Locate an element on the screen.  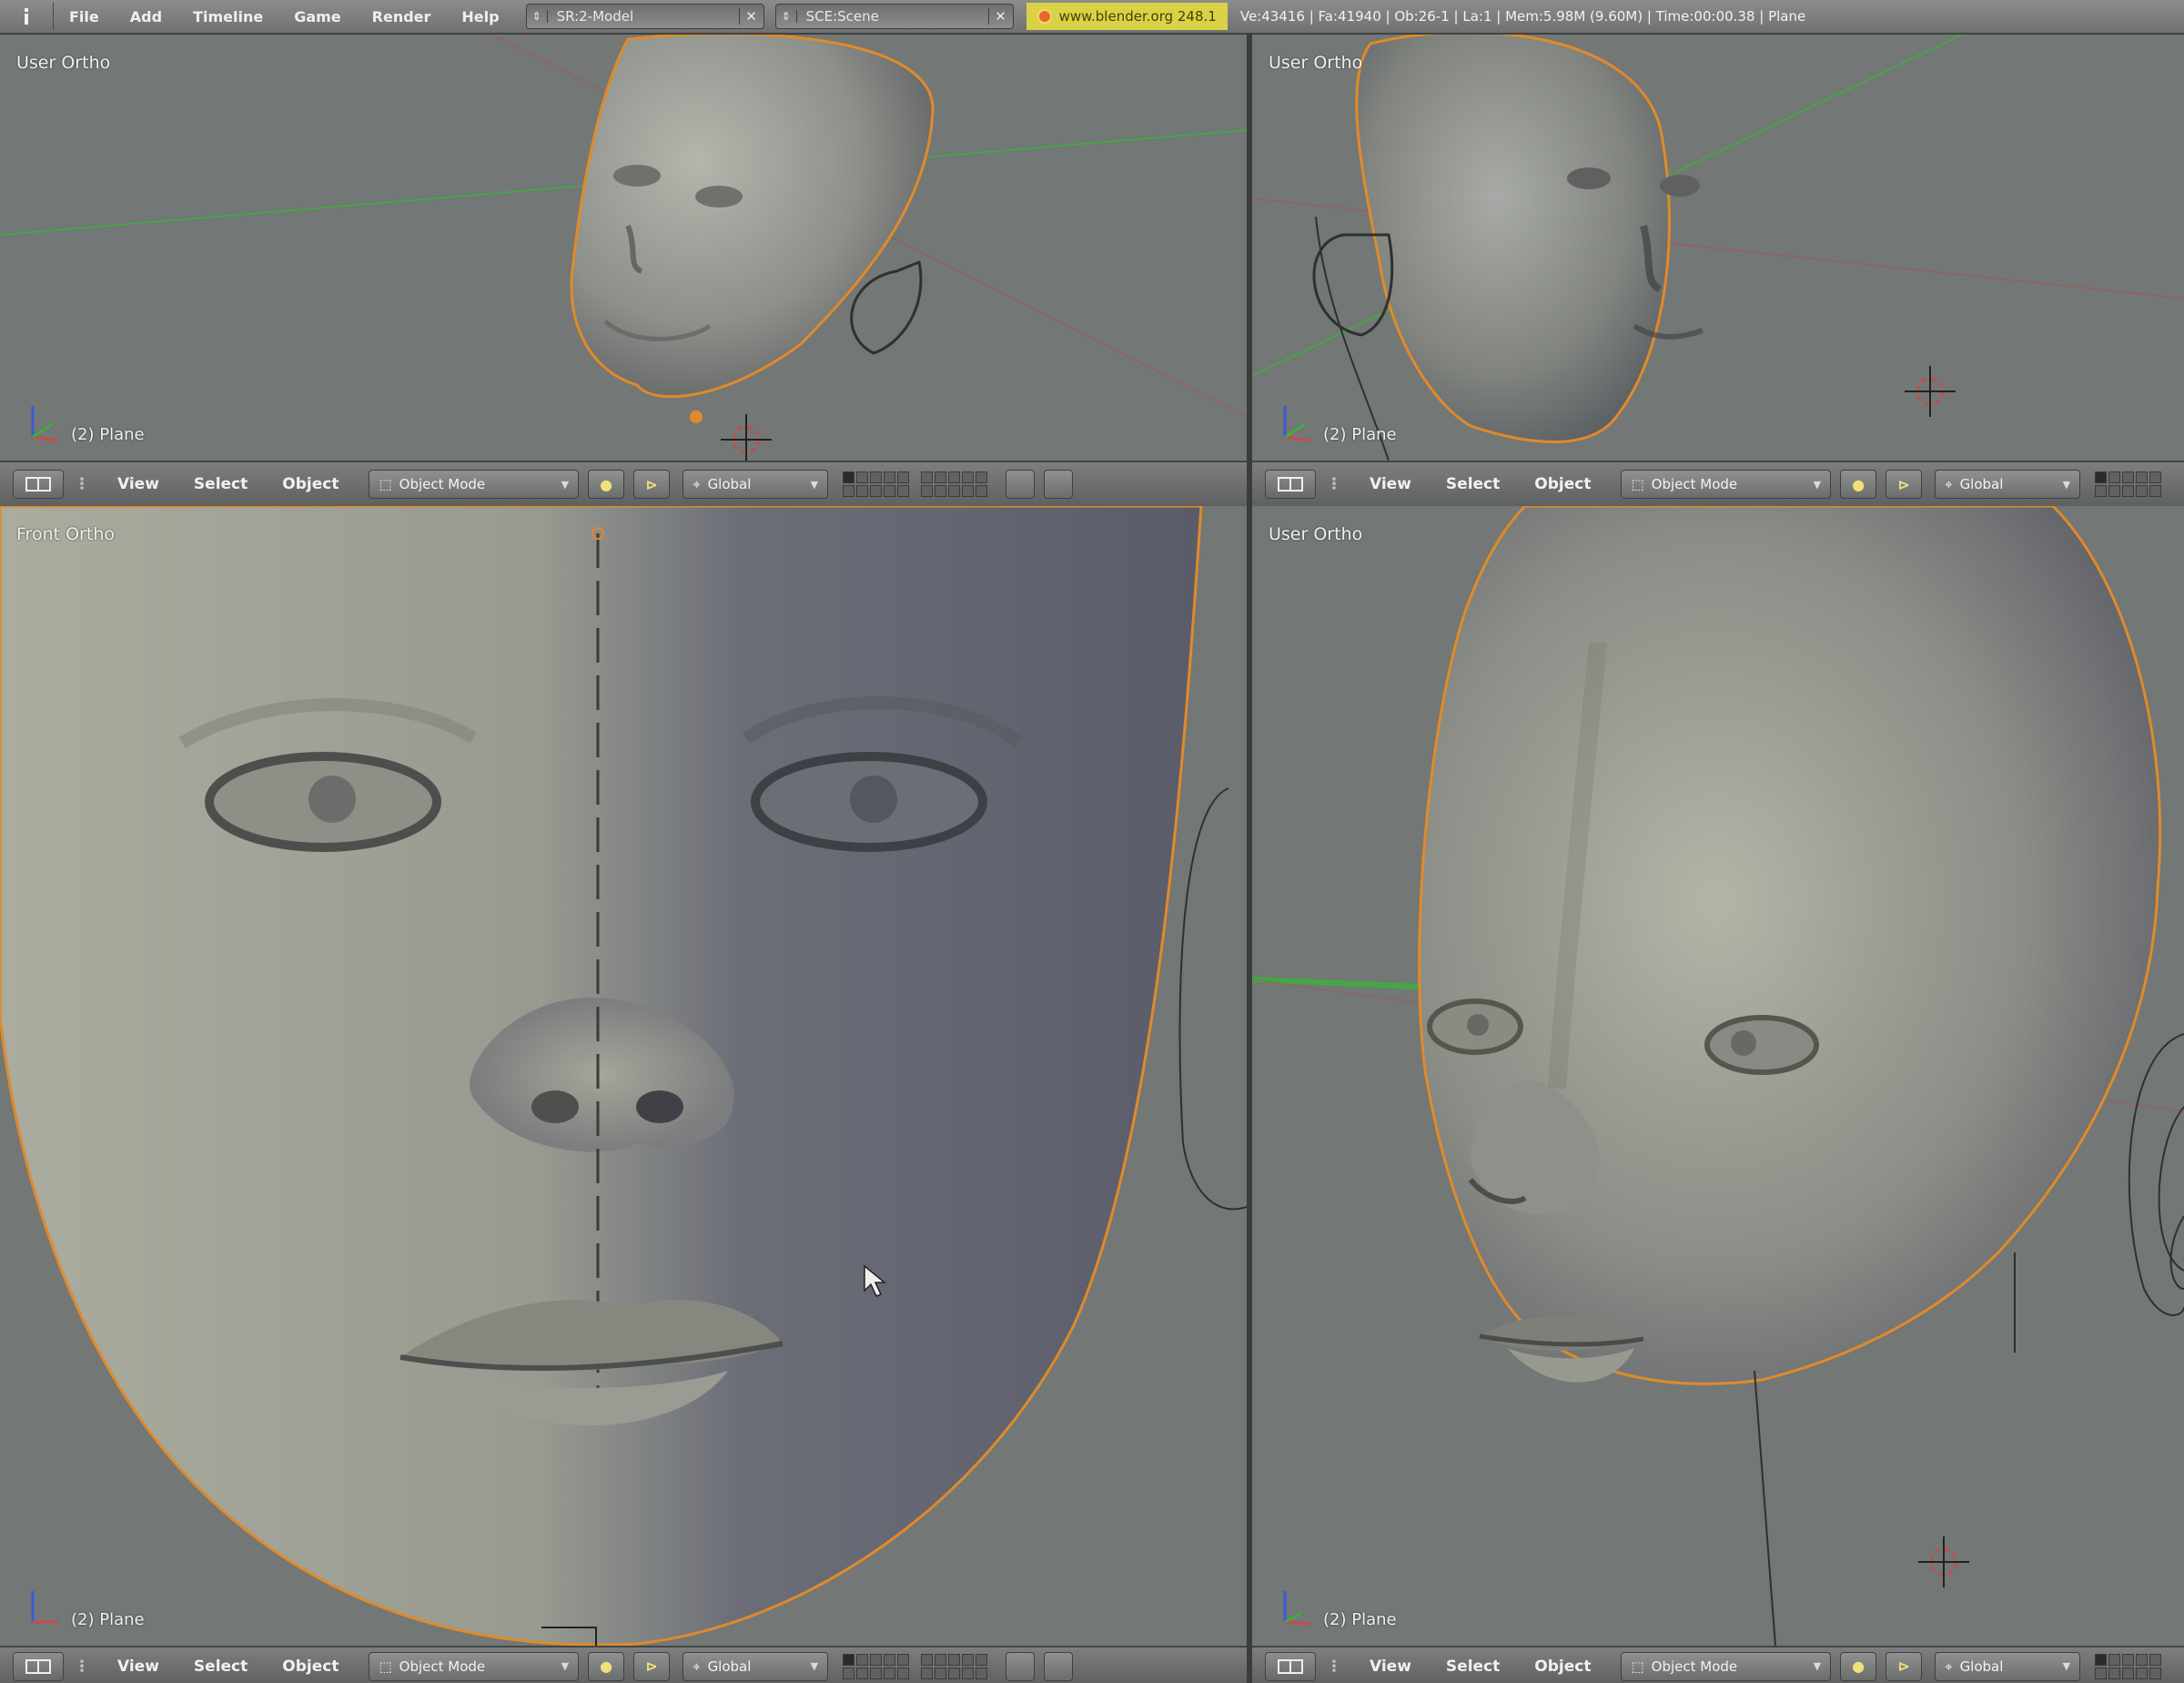
screen-selector: ⇕ SR:2-Model ✕ is located at coordinates (644, 16).